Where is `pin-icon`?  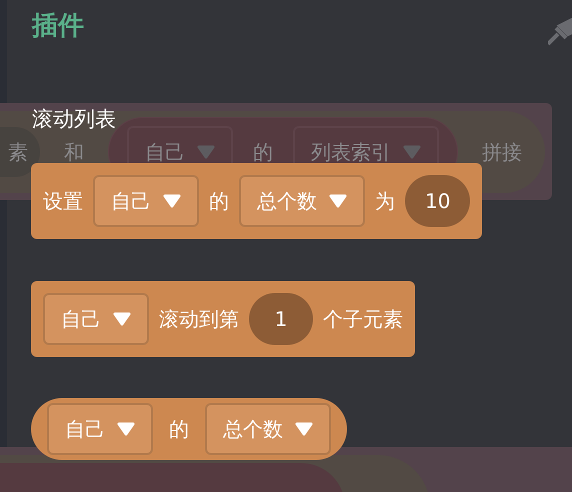 pin-icon is located at coordinates (560, 32).